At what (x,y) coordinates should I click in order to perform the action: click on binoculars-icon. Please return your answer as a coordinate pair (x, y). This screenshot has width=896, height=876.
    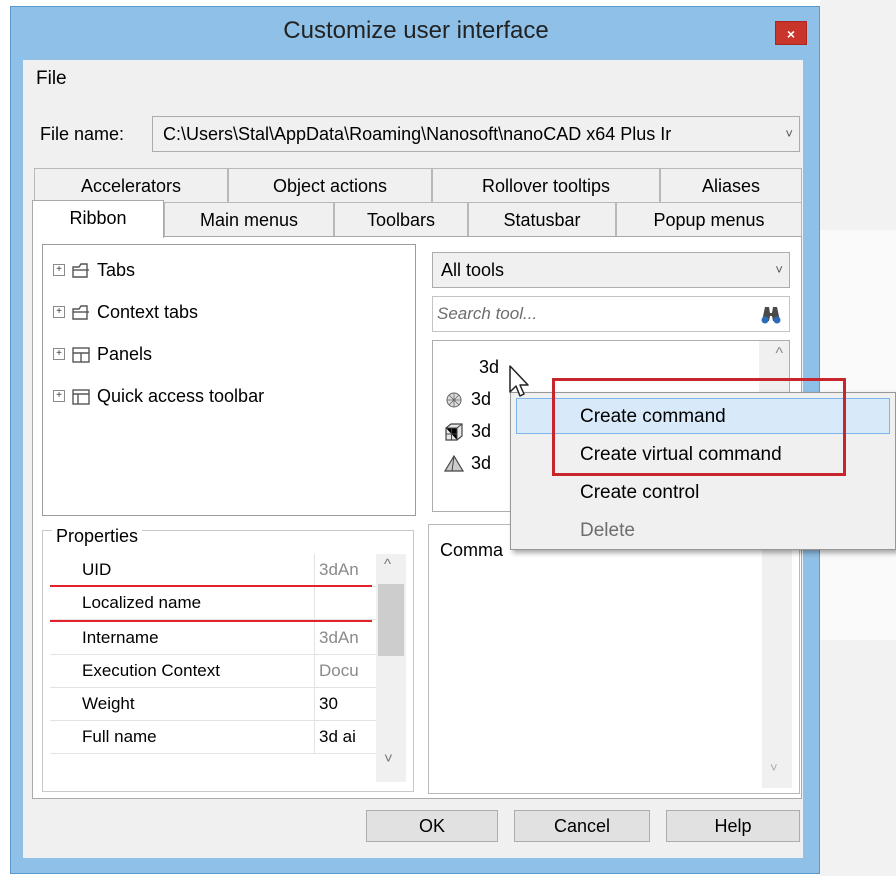
    Looking at the image, I should click on (771, 314).